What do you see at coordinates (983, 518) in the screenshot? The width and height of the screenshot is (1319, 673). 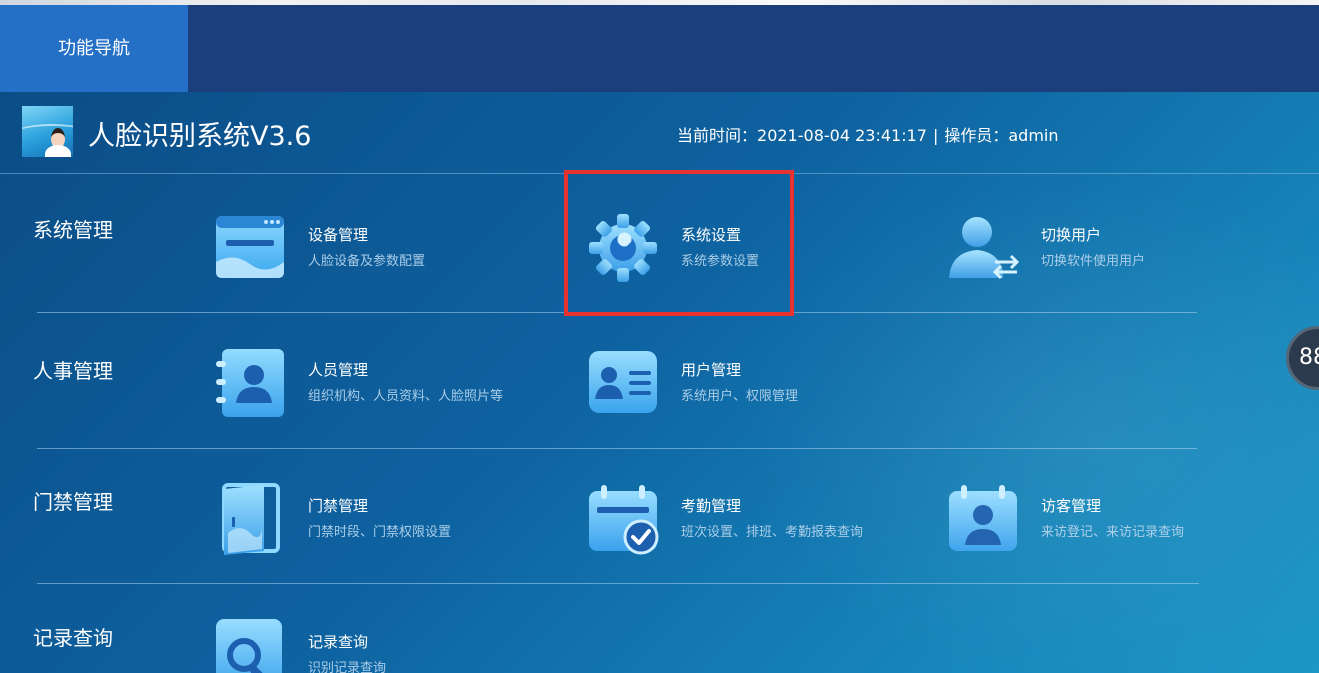 I see `visitor-calendar-icon` at bounding box center [983, 518].